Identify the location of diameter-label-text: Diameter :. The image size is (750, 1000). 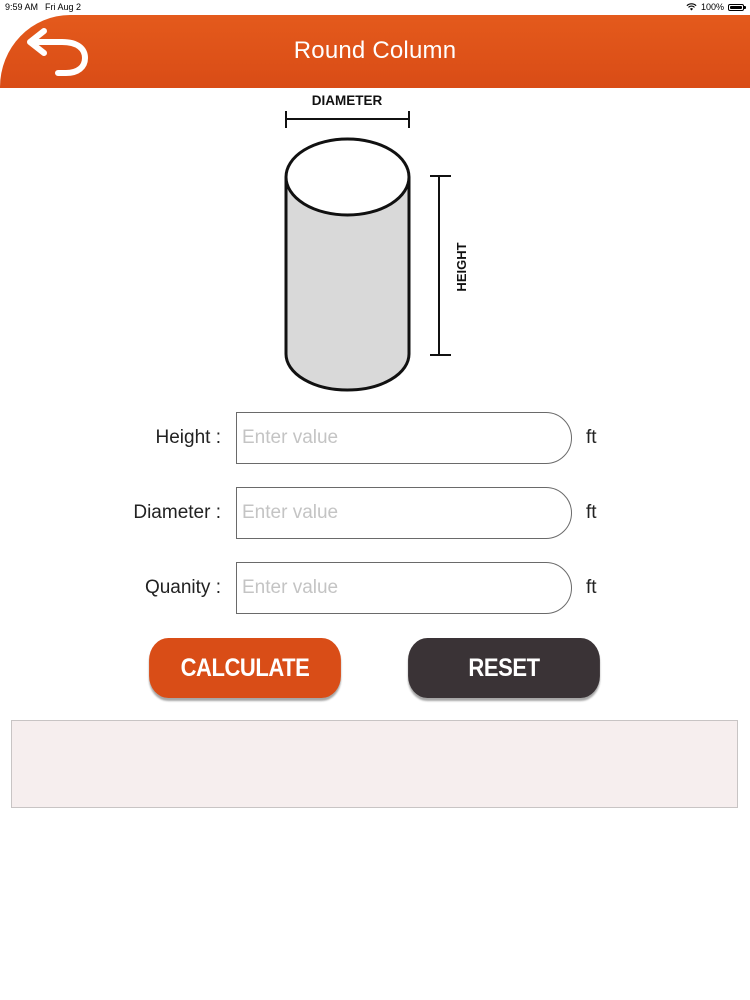
(177, 512).